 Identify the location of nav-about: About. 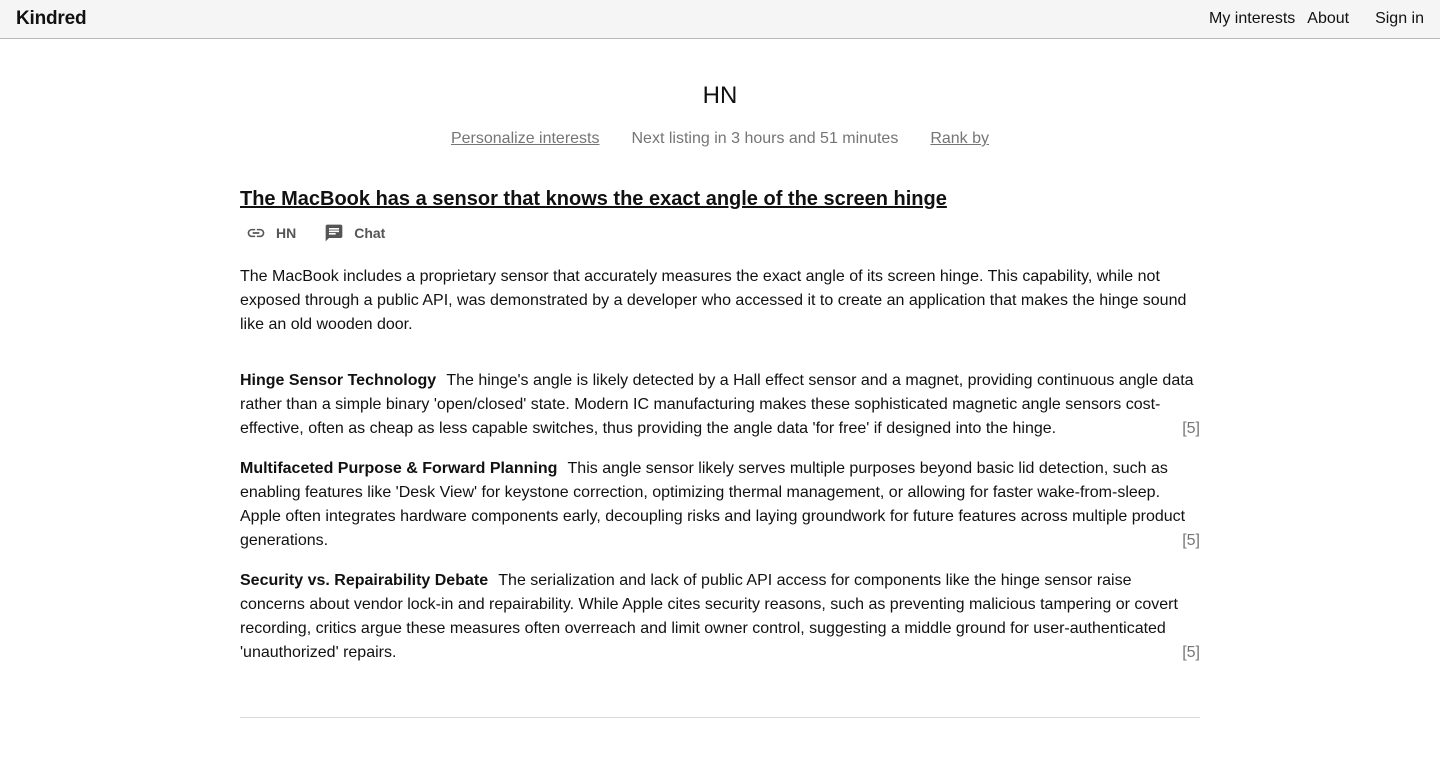
(1328, 19).